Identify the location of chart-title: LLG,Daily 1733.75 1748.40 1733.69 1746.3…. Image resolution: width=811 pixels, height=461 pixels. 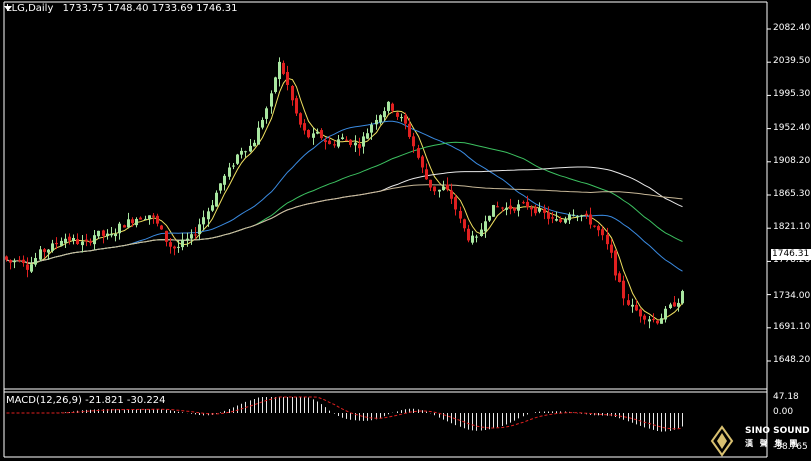
(122, 8).